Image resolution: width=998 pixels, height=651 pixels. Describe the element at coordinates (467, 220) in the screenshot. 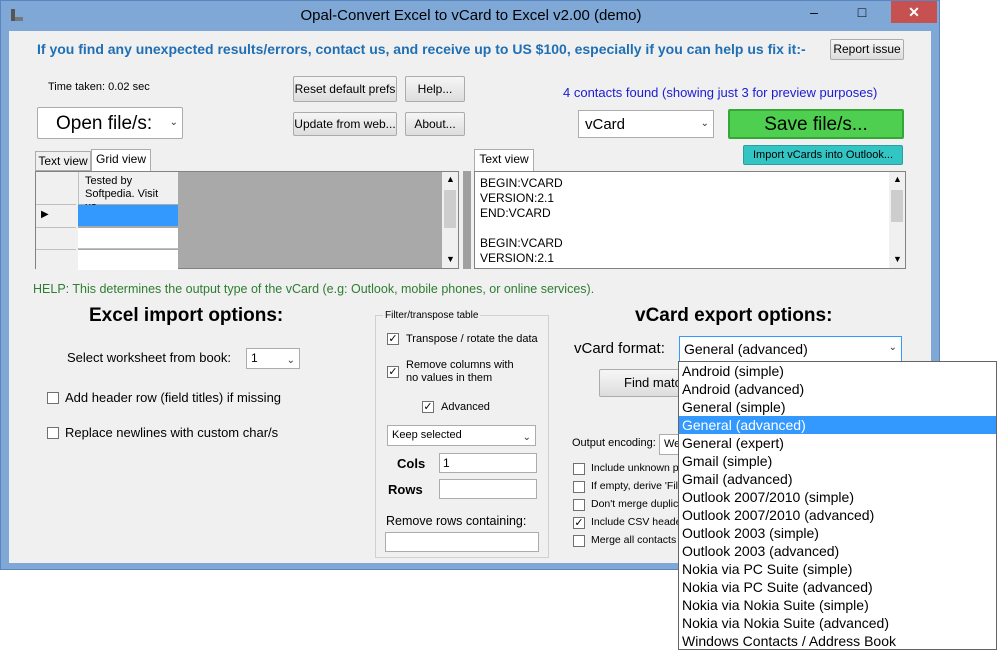

I see `splitter` at that location.